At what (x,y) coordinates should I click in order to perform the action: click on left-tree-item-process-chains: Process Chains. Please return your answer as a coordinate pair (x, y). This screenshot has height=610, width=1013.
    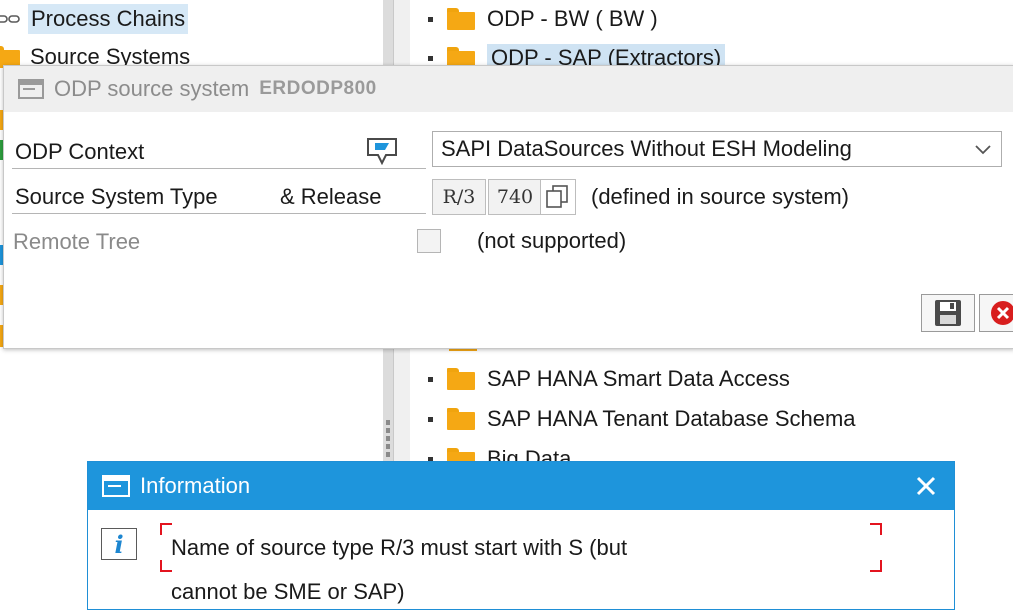
    Looking at the image, I should click on (94, 19).